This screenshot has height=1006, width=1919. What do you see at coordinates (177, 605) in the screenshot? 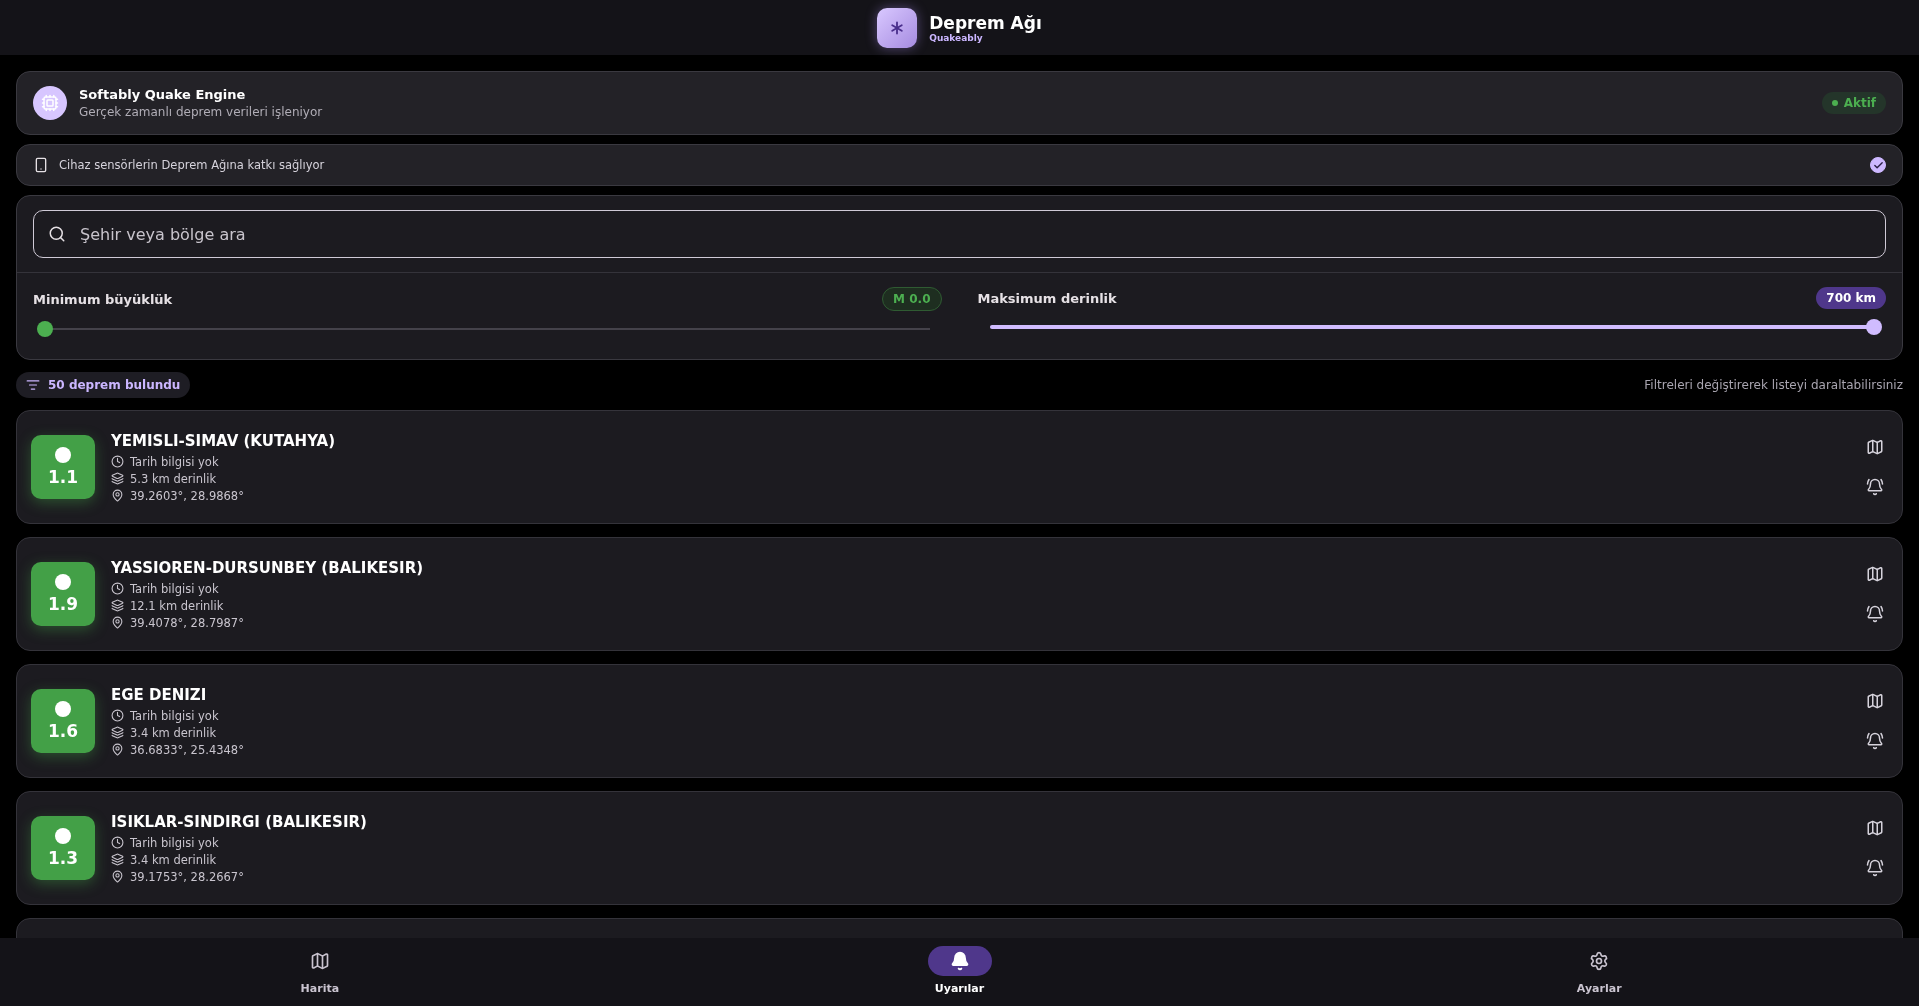
I see `quake-depth: 12.1 km derinlik` at bounding box center [177, 605].